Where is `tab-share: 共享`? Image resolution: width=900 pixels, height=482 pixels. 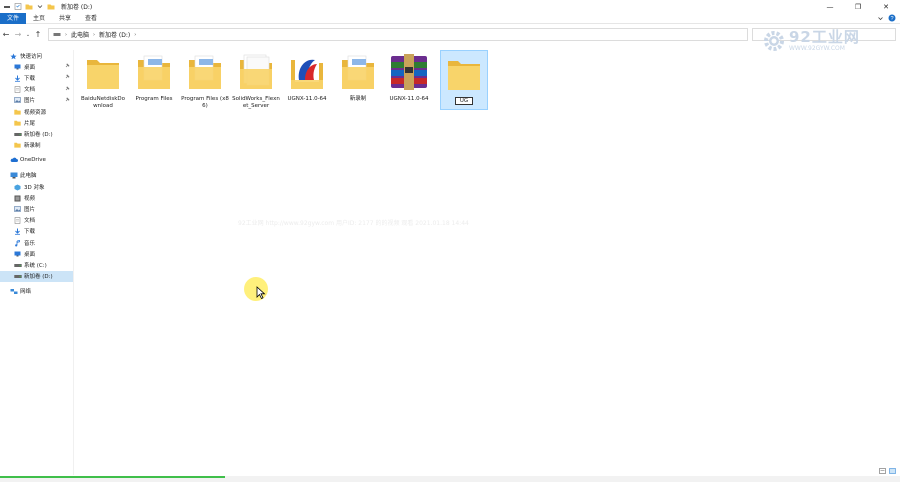 tab-share: 共享 is located at coordinates (65, 18).